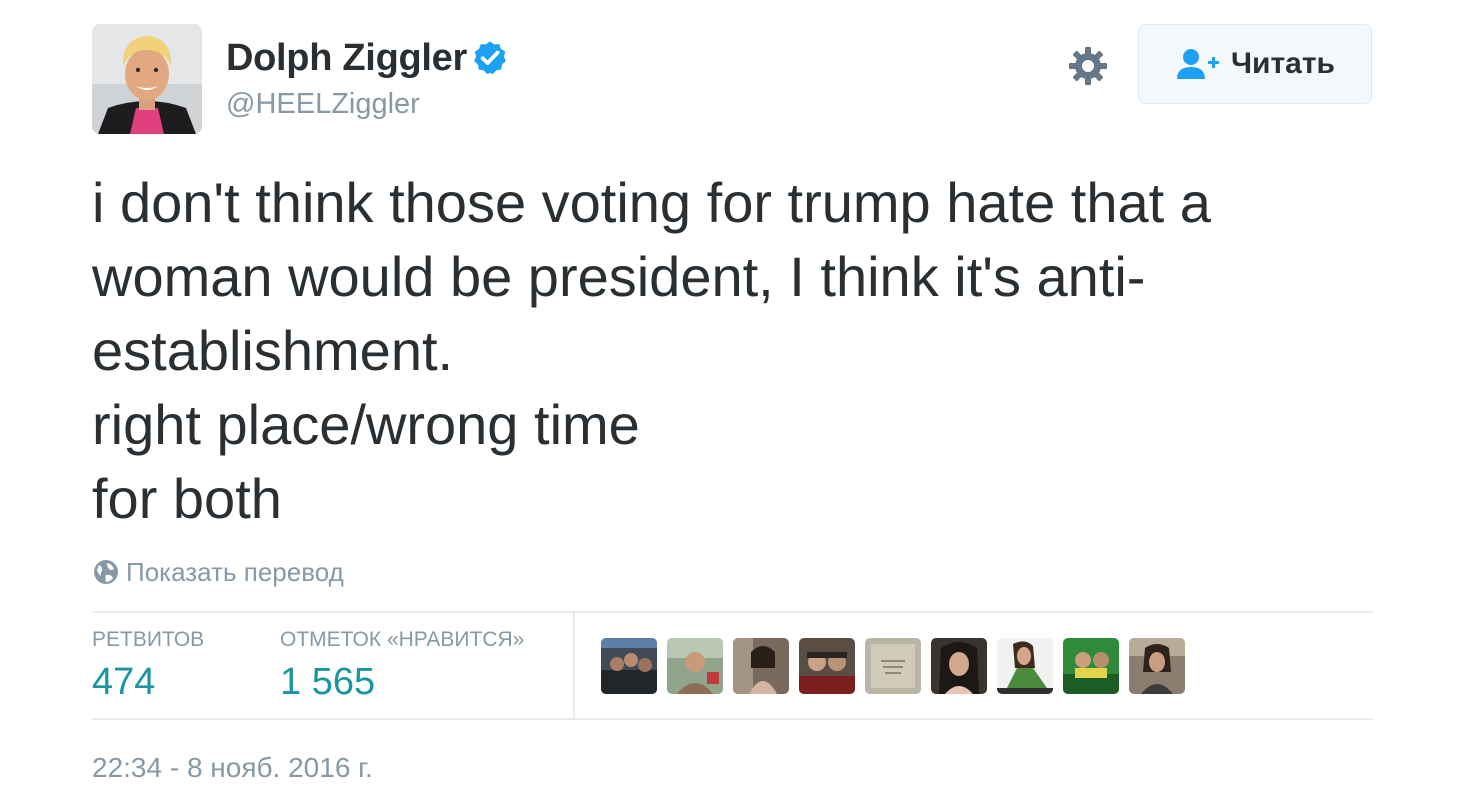  I want to click on tweet-text-line: for both, so click(187, 498).